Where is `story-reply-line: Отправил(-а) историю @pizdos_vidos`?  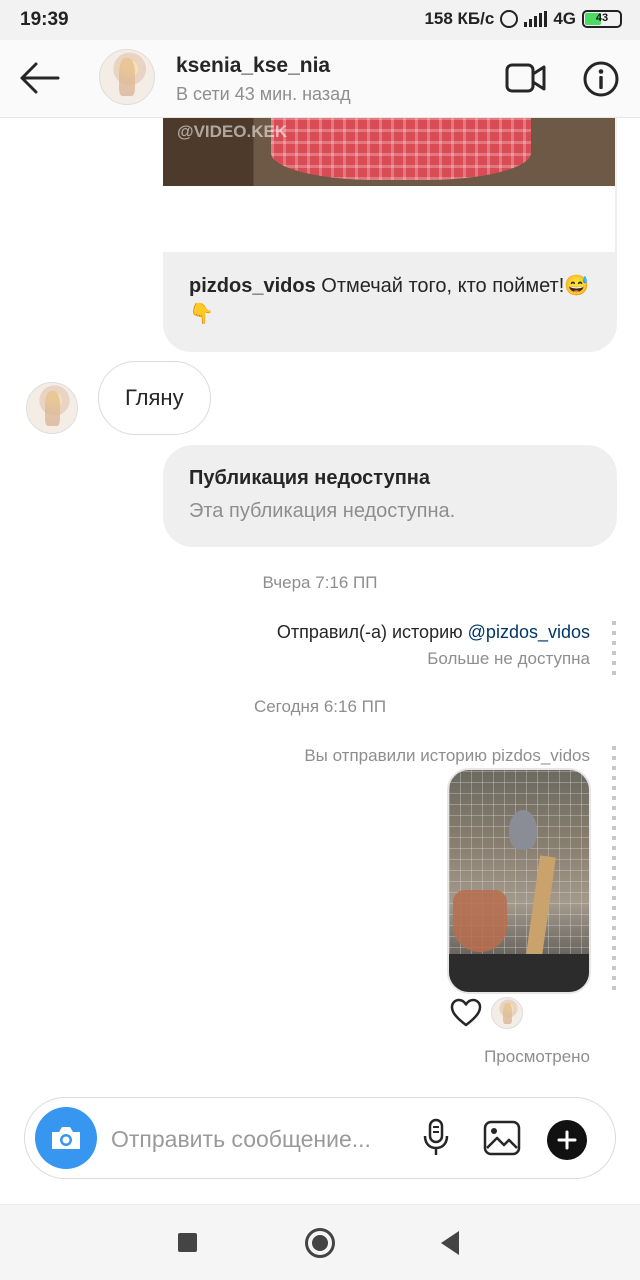
story-reply-line: Отправил(-а) историю @pizdos_vidos is located at coordinates (433, 632).